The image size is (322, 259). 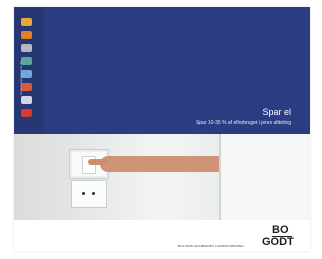 I want to click on socket-hole-right, so click(x=93, y=193).